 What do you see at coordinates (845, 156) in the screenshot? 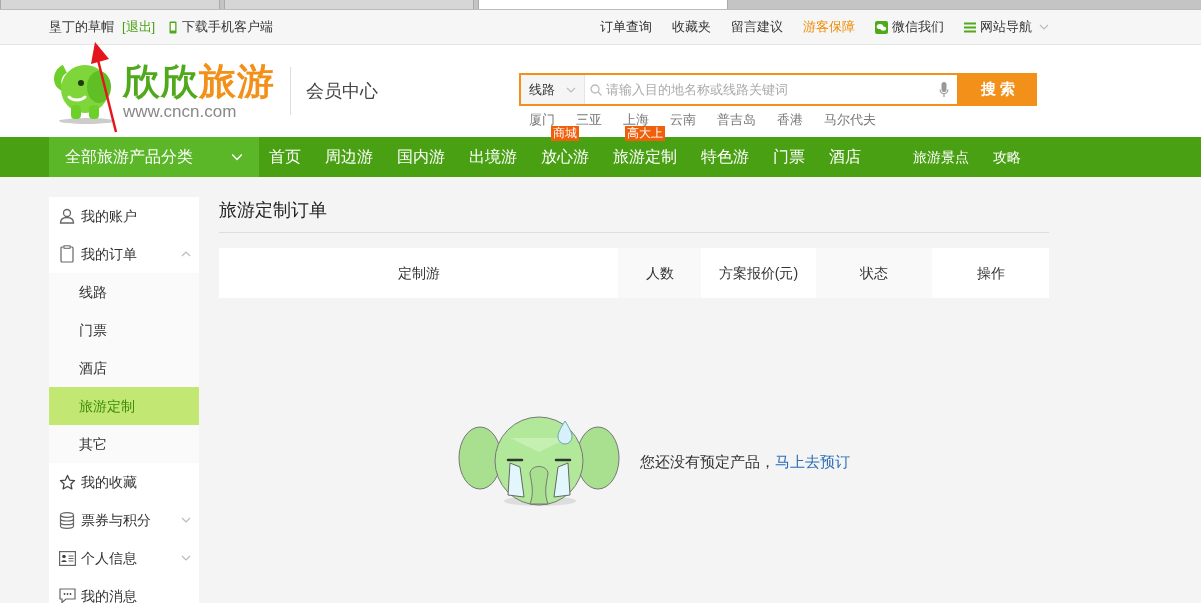
I see `nav-link: 酒店` at bounding box center [845, 156].